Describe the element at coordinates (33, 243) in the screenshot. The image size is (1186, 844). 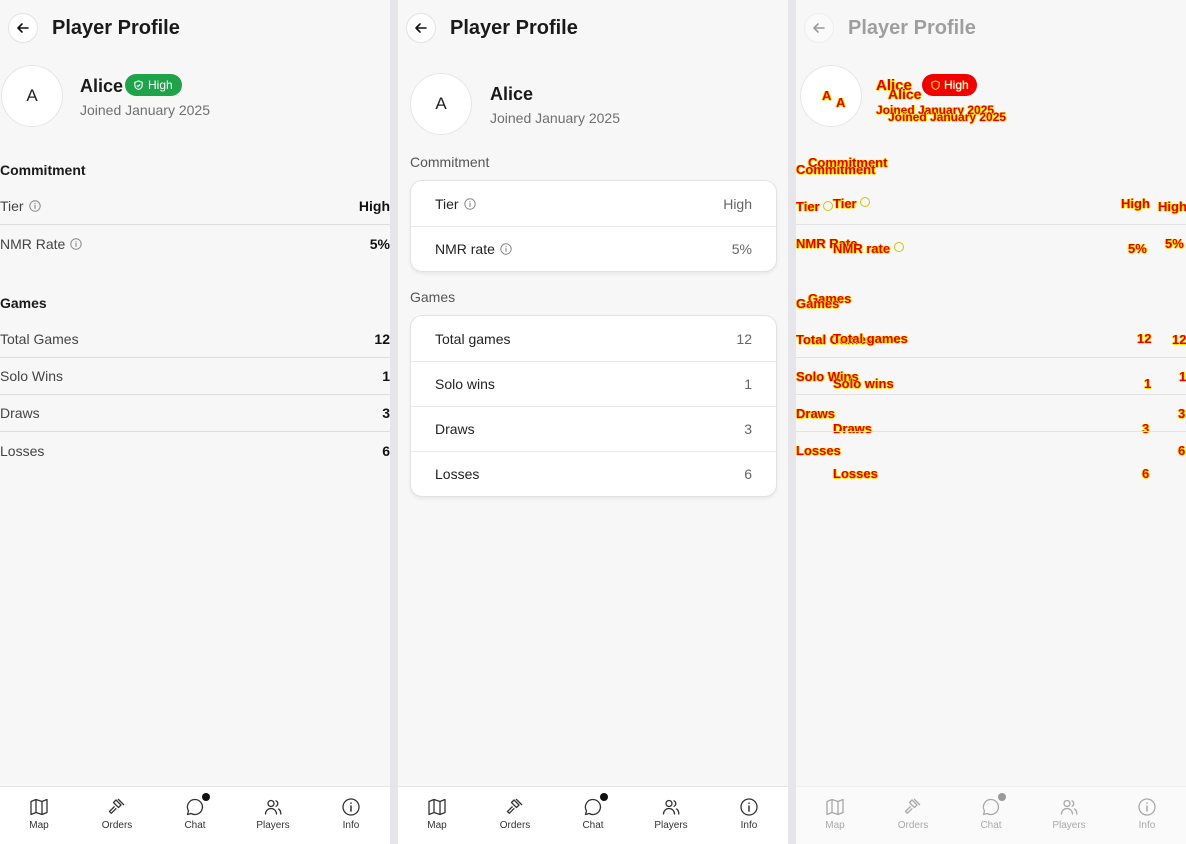
I see `row-label: NMR Rate` at that location.